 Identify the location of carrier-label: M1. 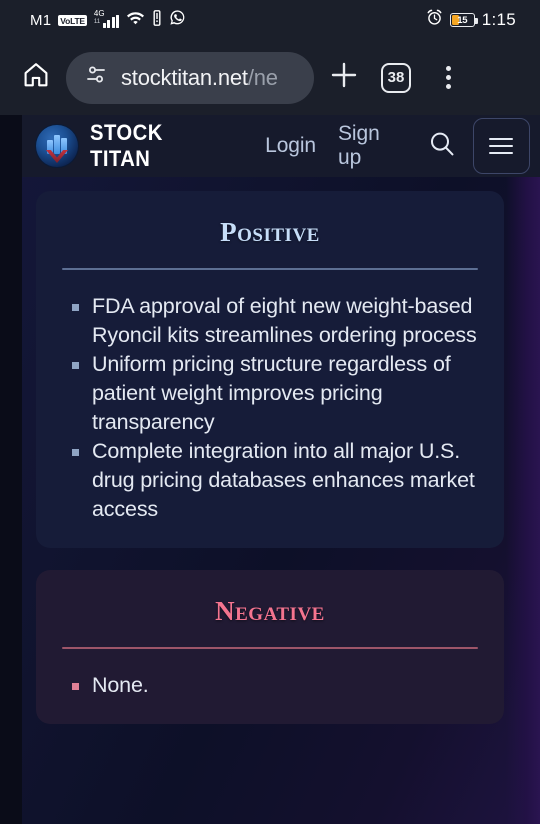
(41, 20).